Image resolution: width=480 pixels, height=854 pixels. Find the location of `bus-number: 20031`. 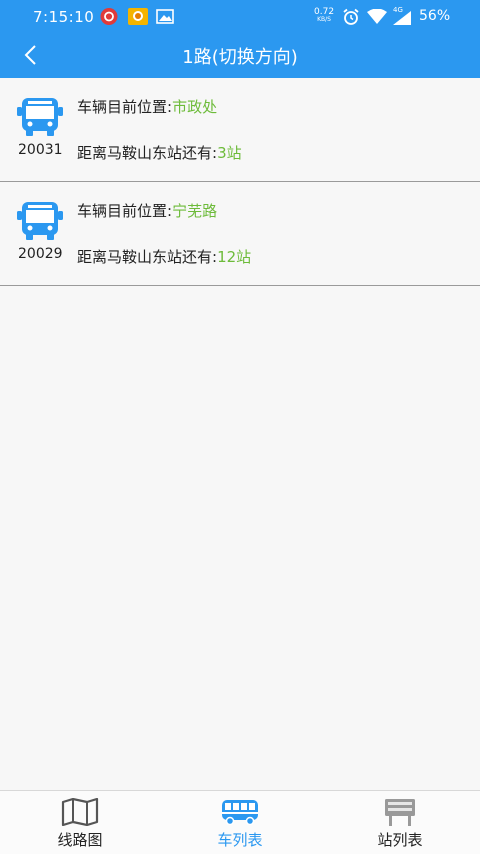

bus-number: 20031 is located at coordinates (40, 150).